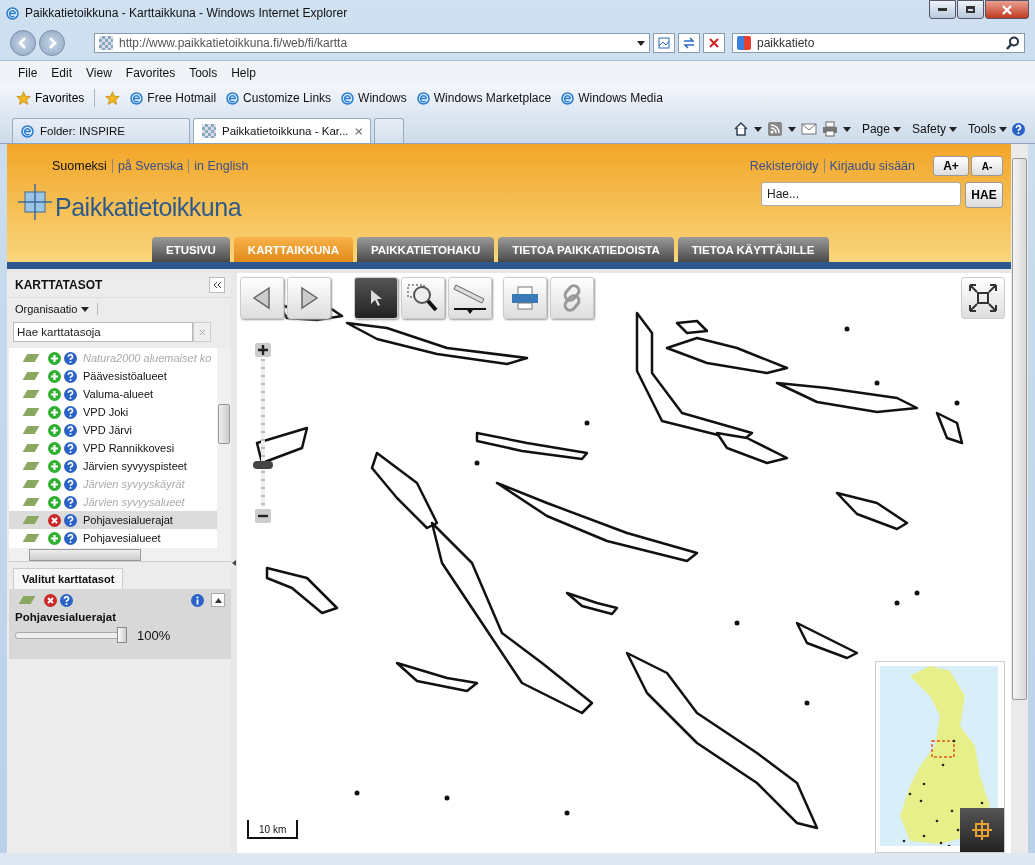  What do you see at coordinates (234, 563) in the screenshot?
I see `arrow-left-icon` at bounding box center [234, 563].